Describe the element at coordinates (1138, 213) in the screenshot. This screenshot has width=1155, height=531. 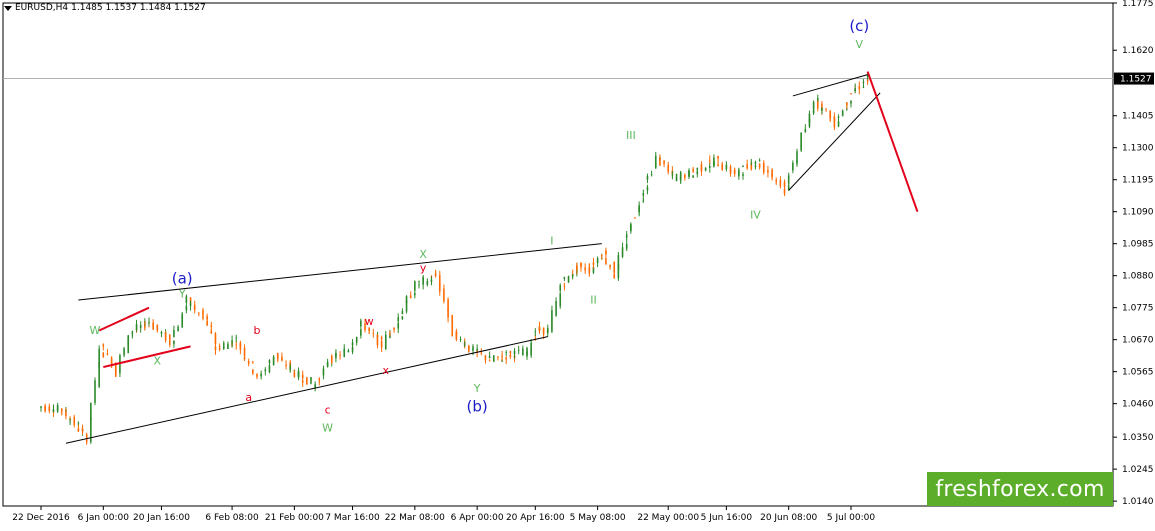
I see `y-tick-label: 1.1090` at that location.